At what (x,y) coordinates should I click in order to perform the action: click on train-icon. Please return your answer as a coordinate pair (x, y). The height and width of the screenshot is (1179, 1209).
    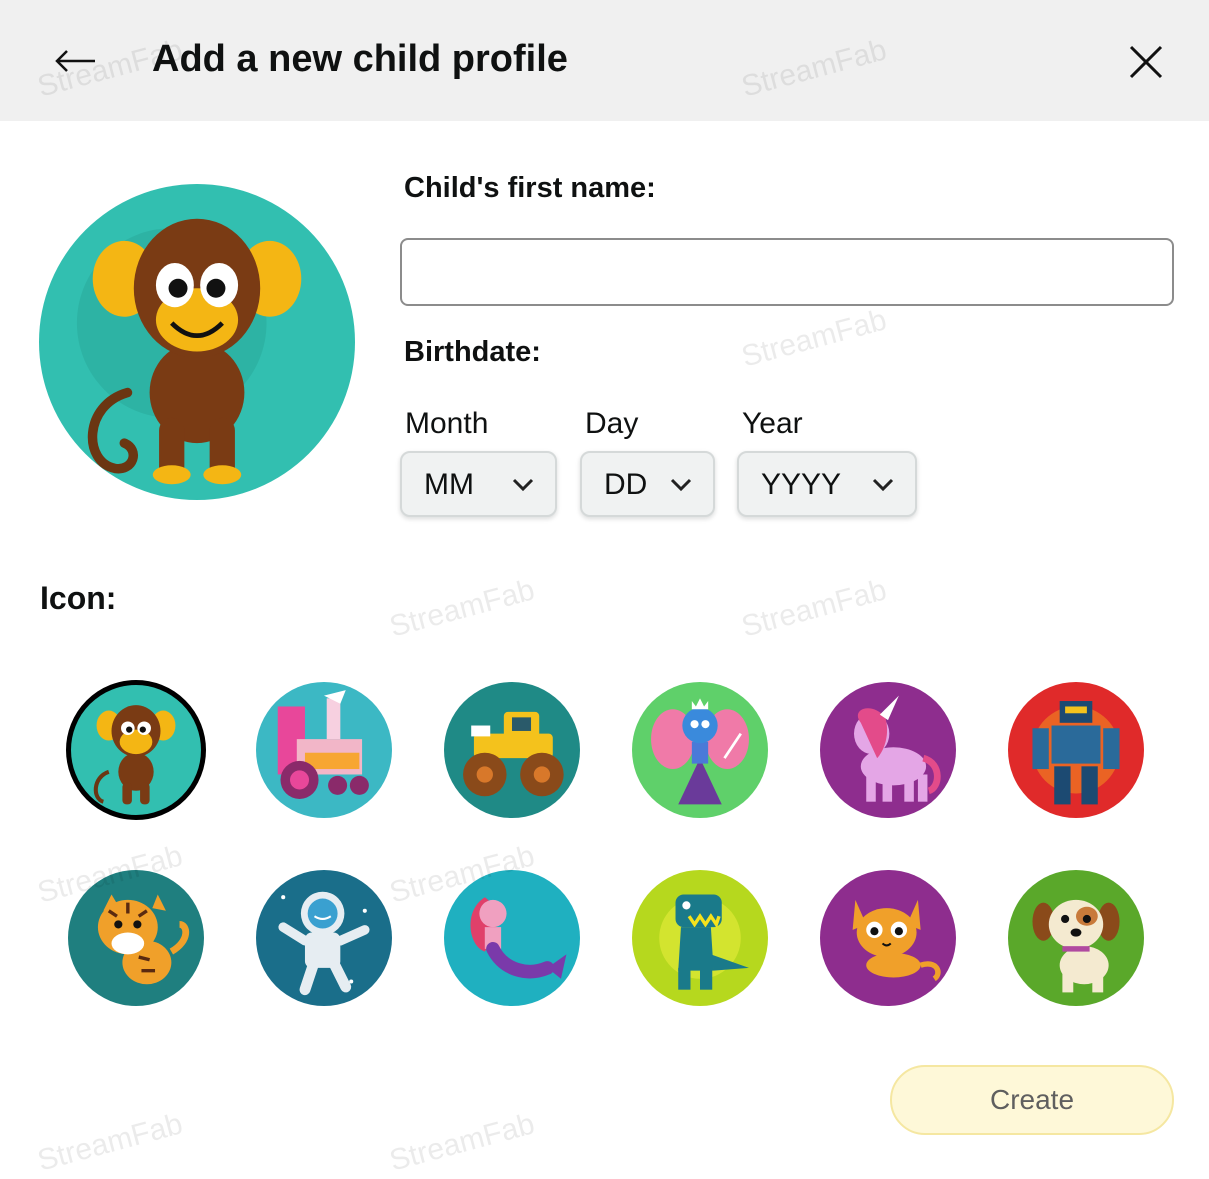
    Looking at the image, I should click on (324, 750).